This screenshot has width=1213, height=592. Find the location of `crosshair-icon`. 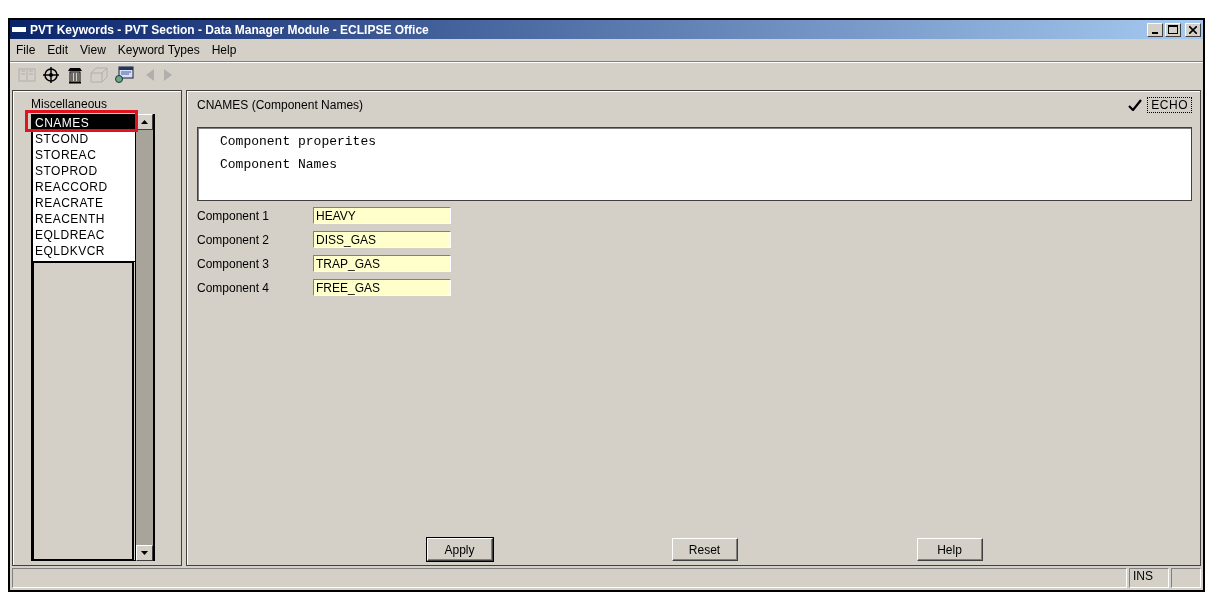

crosshair-icon is located at coordinates (51, 75).